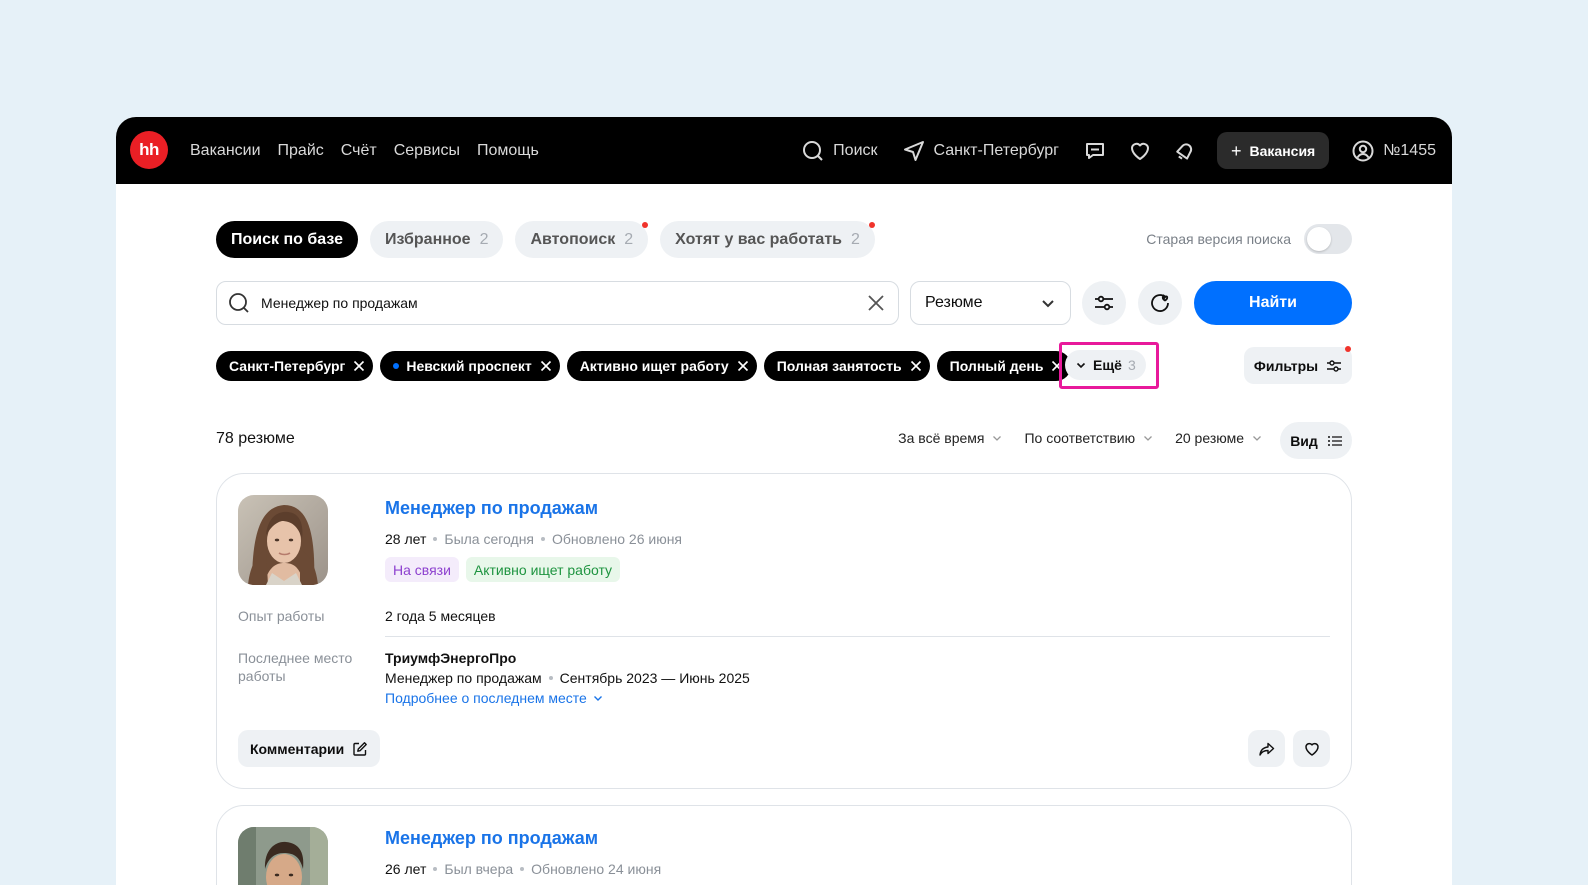  I want to click on filters-button: Фильтры, so click(1298, 365).